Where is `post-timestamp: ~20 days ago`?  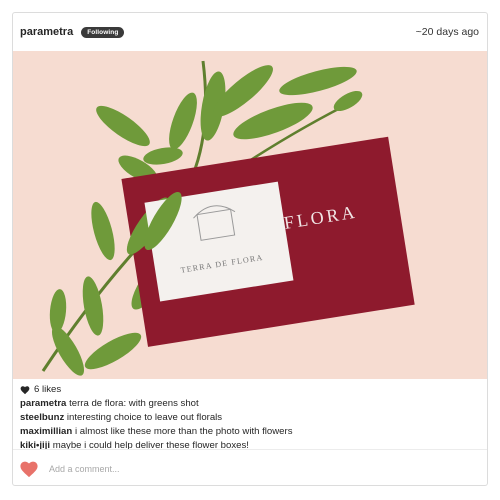 post-timestamp: ~20 days ago is located at coordinates (447, 32).